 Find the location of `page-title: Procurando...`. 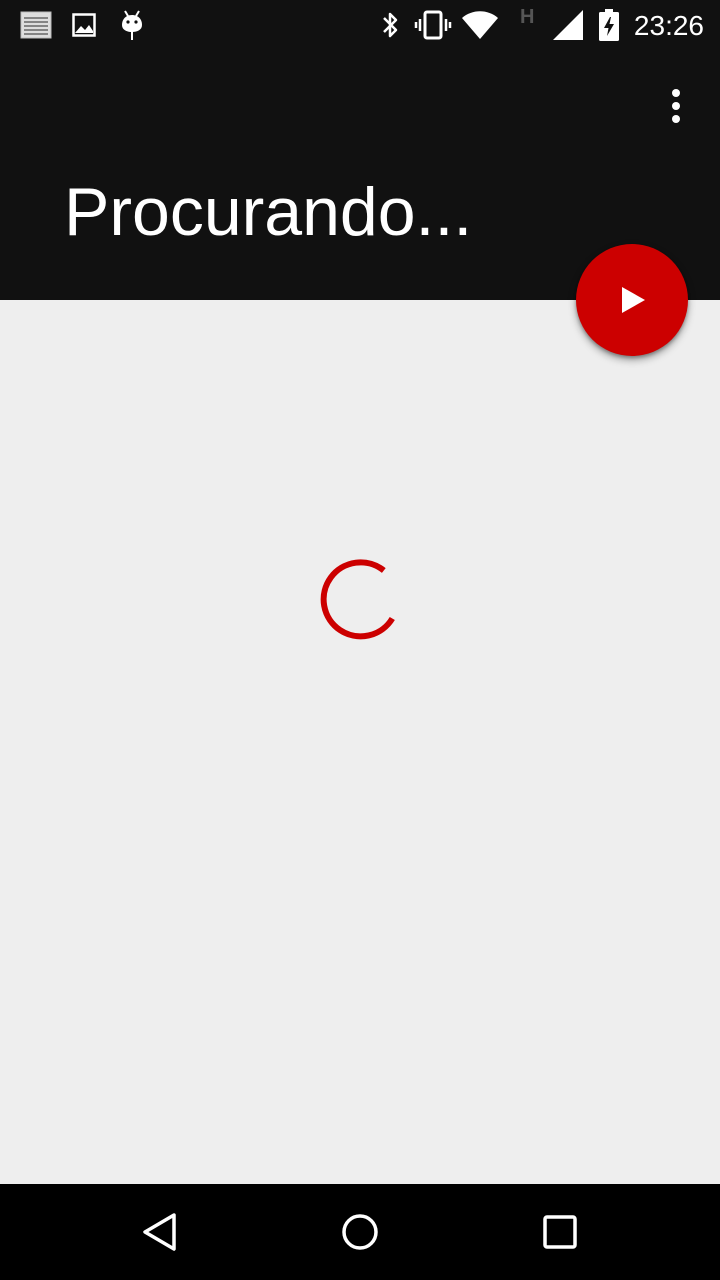

page-title: Procurando... is located at coordinates (268, 212).